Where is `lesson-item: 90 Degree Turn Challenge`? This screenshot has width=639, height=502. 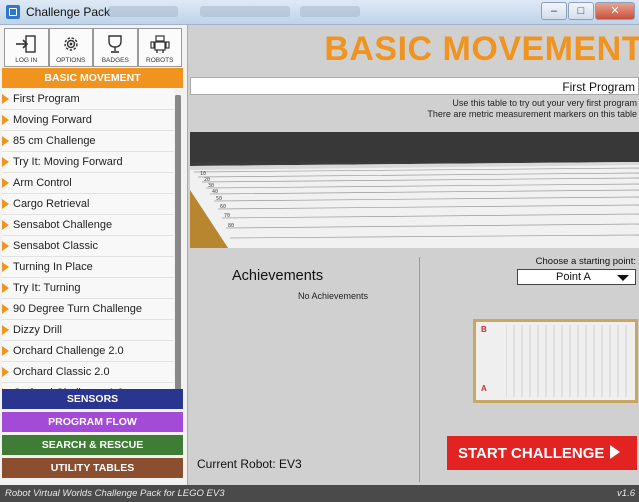 lesson-item: 90 Degree Turn Challenge is located at coordinates (88, 309).